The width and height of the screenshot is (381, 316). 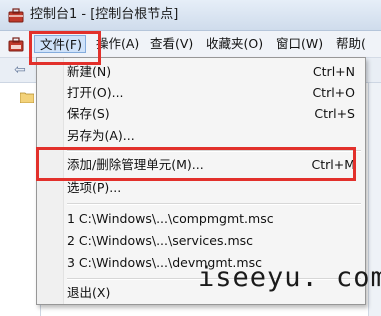 I want to click on window-title: 控制台1 - [控制台根节点], so click(x=104, y=14).